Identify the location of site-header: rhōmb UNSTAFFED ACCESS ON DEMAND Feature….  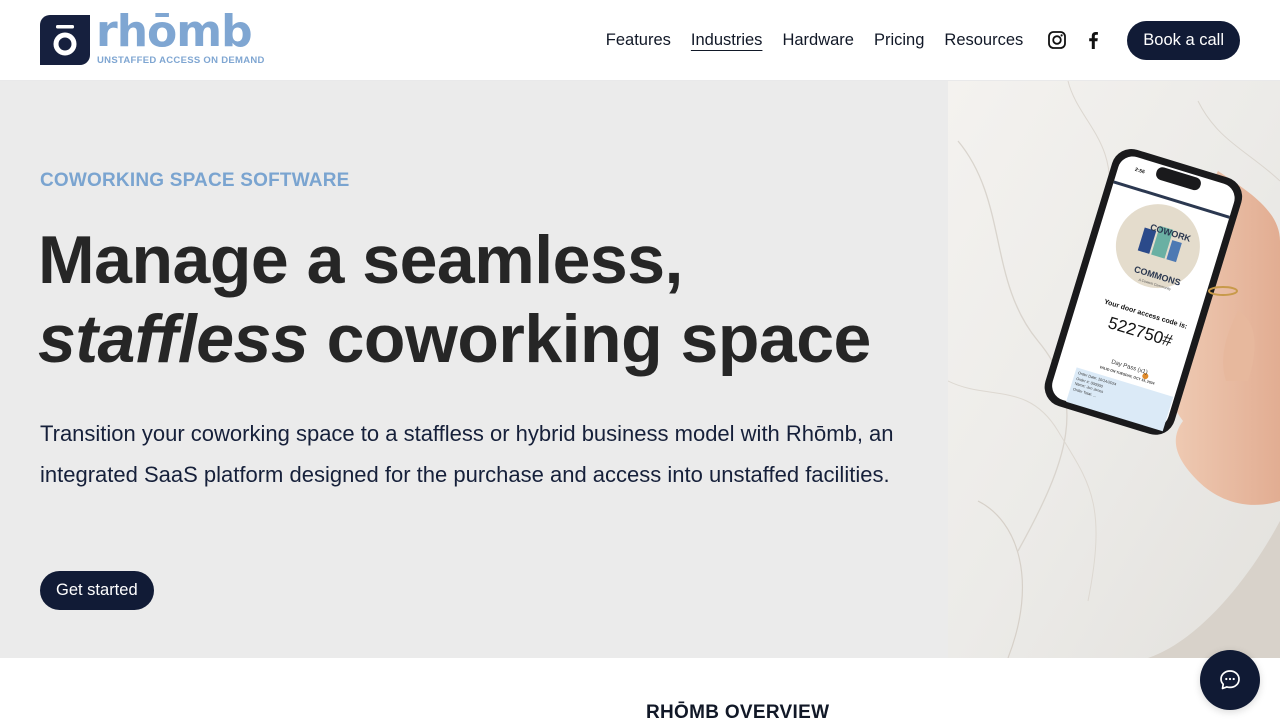
(640, 40).